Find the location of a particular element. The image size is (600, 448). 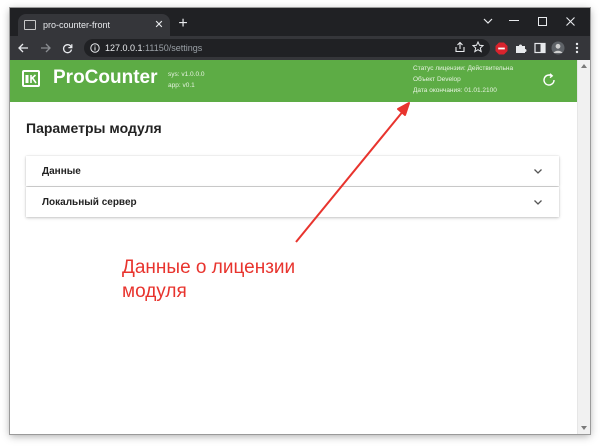

tab-search-chevron-icon is located at coordinates (488, 21).